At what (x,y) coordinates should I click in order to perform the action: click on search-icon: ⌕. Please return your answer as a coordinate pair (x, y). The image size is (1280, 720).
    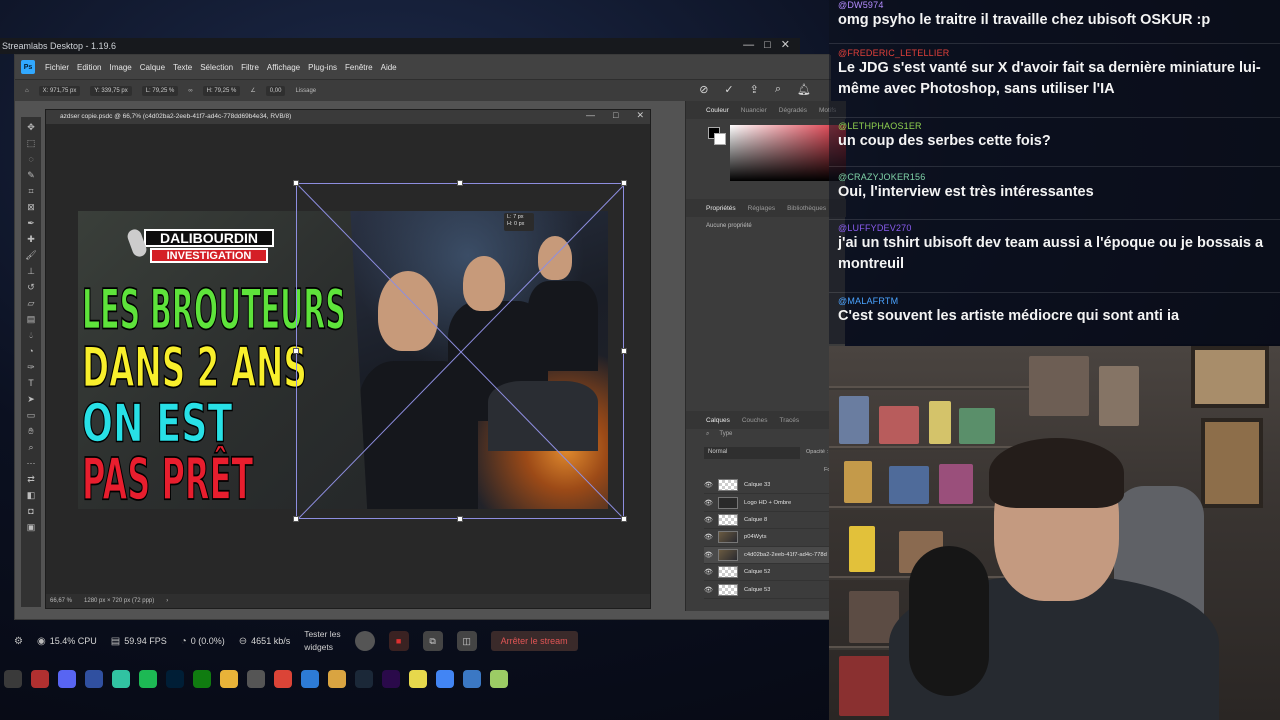
    Looking at the image, I should click on (778, 89).